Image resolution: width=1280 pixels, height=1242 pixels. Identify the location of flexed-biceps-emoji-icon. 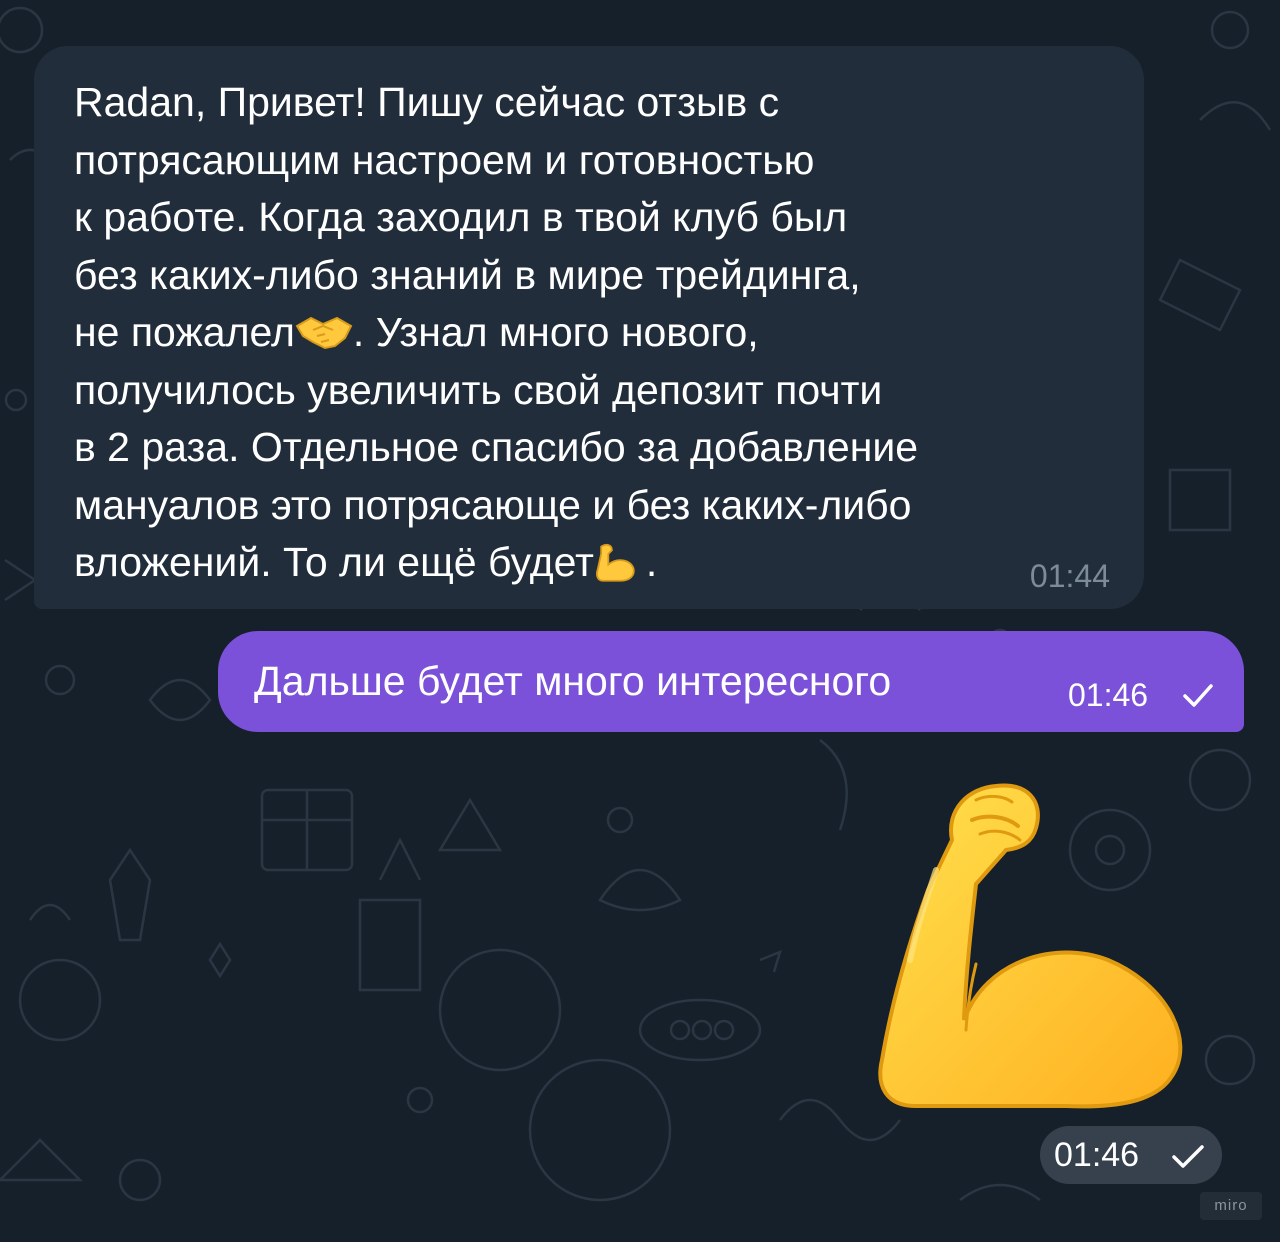
(615, 562).